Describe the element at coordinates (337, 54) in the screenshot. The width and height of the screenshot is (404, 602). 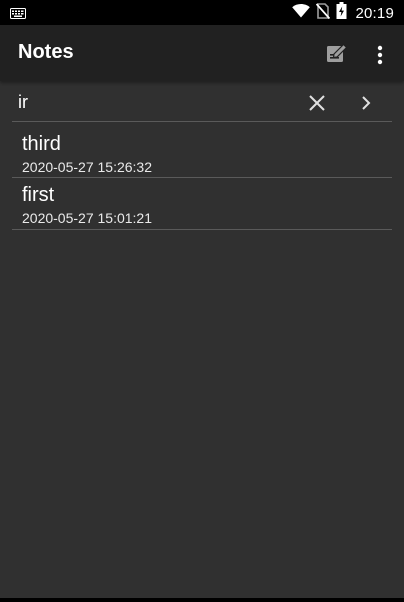
I see `edit-note-icon` at that location.